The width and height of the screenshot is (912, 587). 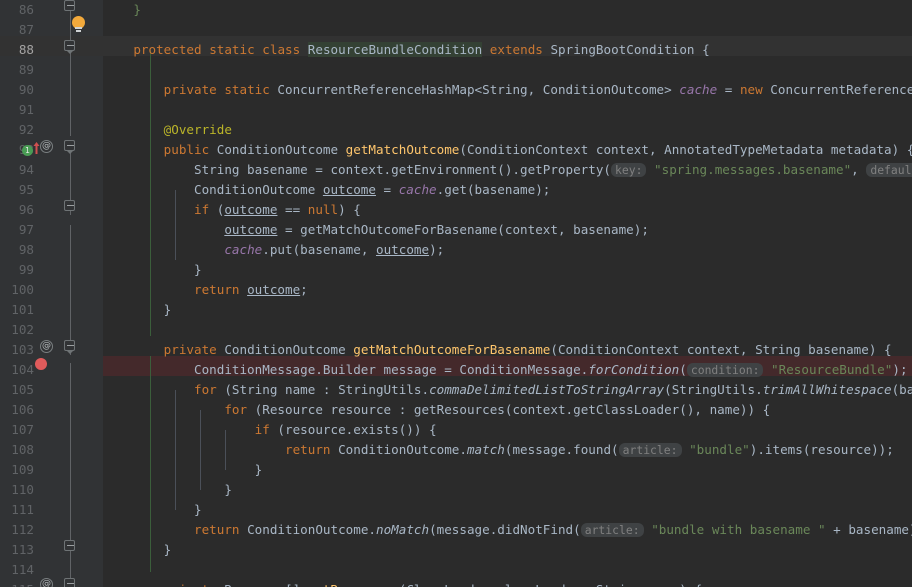 I want to click on line-number-99: 99, so click(x=26, y=269).